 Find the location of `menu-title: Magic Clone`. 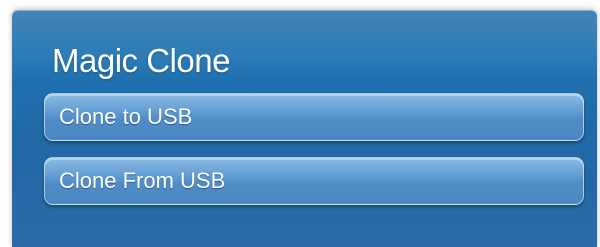

menu-title: Magic Clone is located at coordinates (141, 60).